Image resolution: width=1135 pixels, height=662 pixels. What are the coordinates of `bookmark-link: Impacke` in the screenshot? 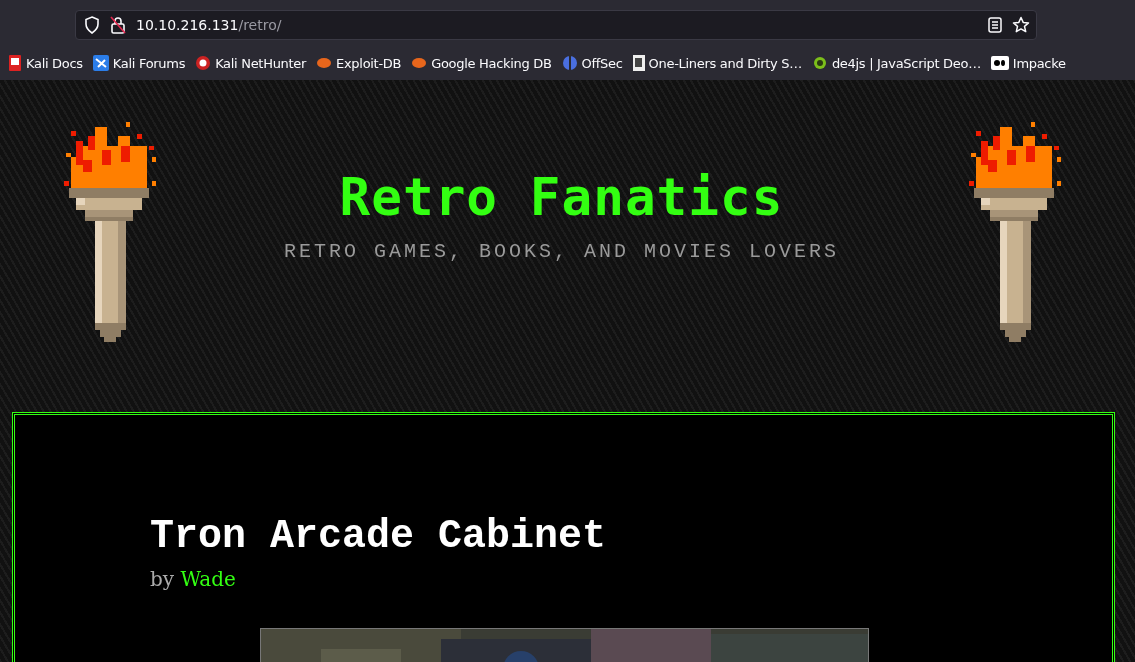 It's located at (1039, 63).